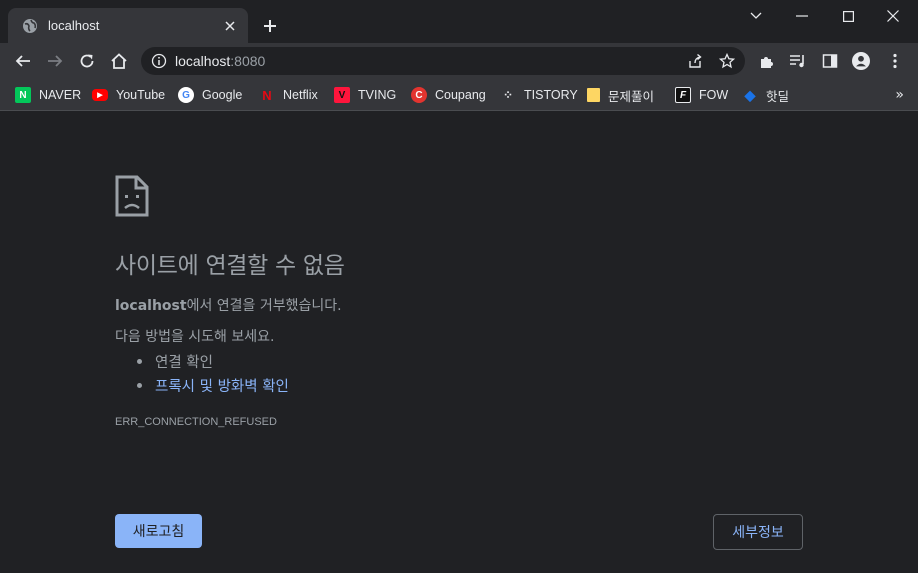 The width and height of the screenshot is (918, 573). What do you see at coordinates (798, 61) in the screenshot?
I see `media-control-icon` at bounding box center [798, 61].